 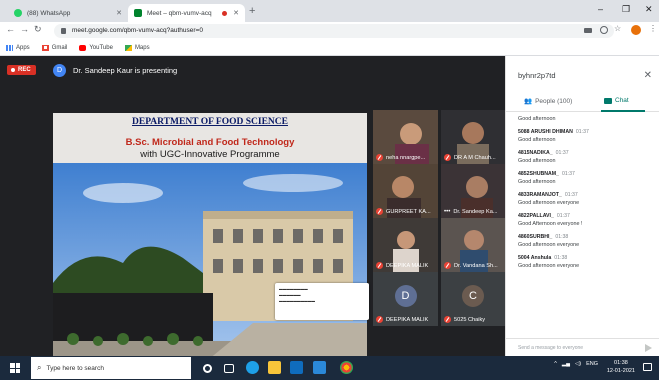 What do you see at coordinates (608, 100) in the screenshot?
I see `chat-icon` at bounding box center [608, 100].